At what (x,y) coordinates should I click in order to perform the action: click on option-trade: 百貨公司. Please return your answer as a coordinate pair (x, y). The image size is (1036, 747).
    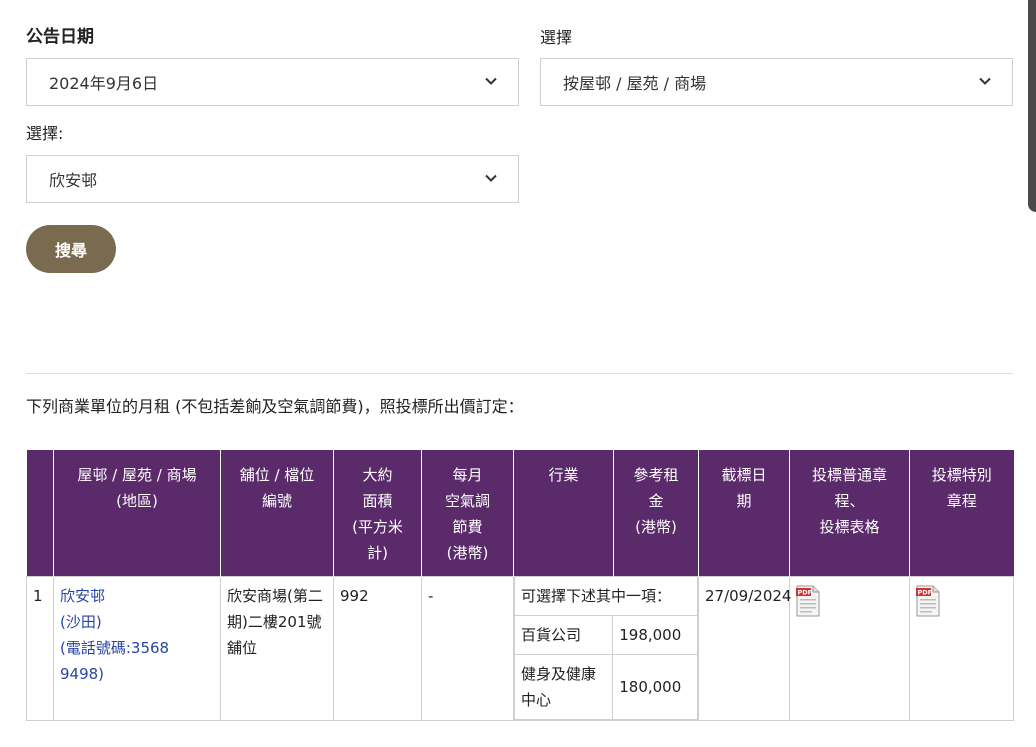
    Looking at the image, I should click on (563, 635).